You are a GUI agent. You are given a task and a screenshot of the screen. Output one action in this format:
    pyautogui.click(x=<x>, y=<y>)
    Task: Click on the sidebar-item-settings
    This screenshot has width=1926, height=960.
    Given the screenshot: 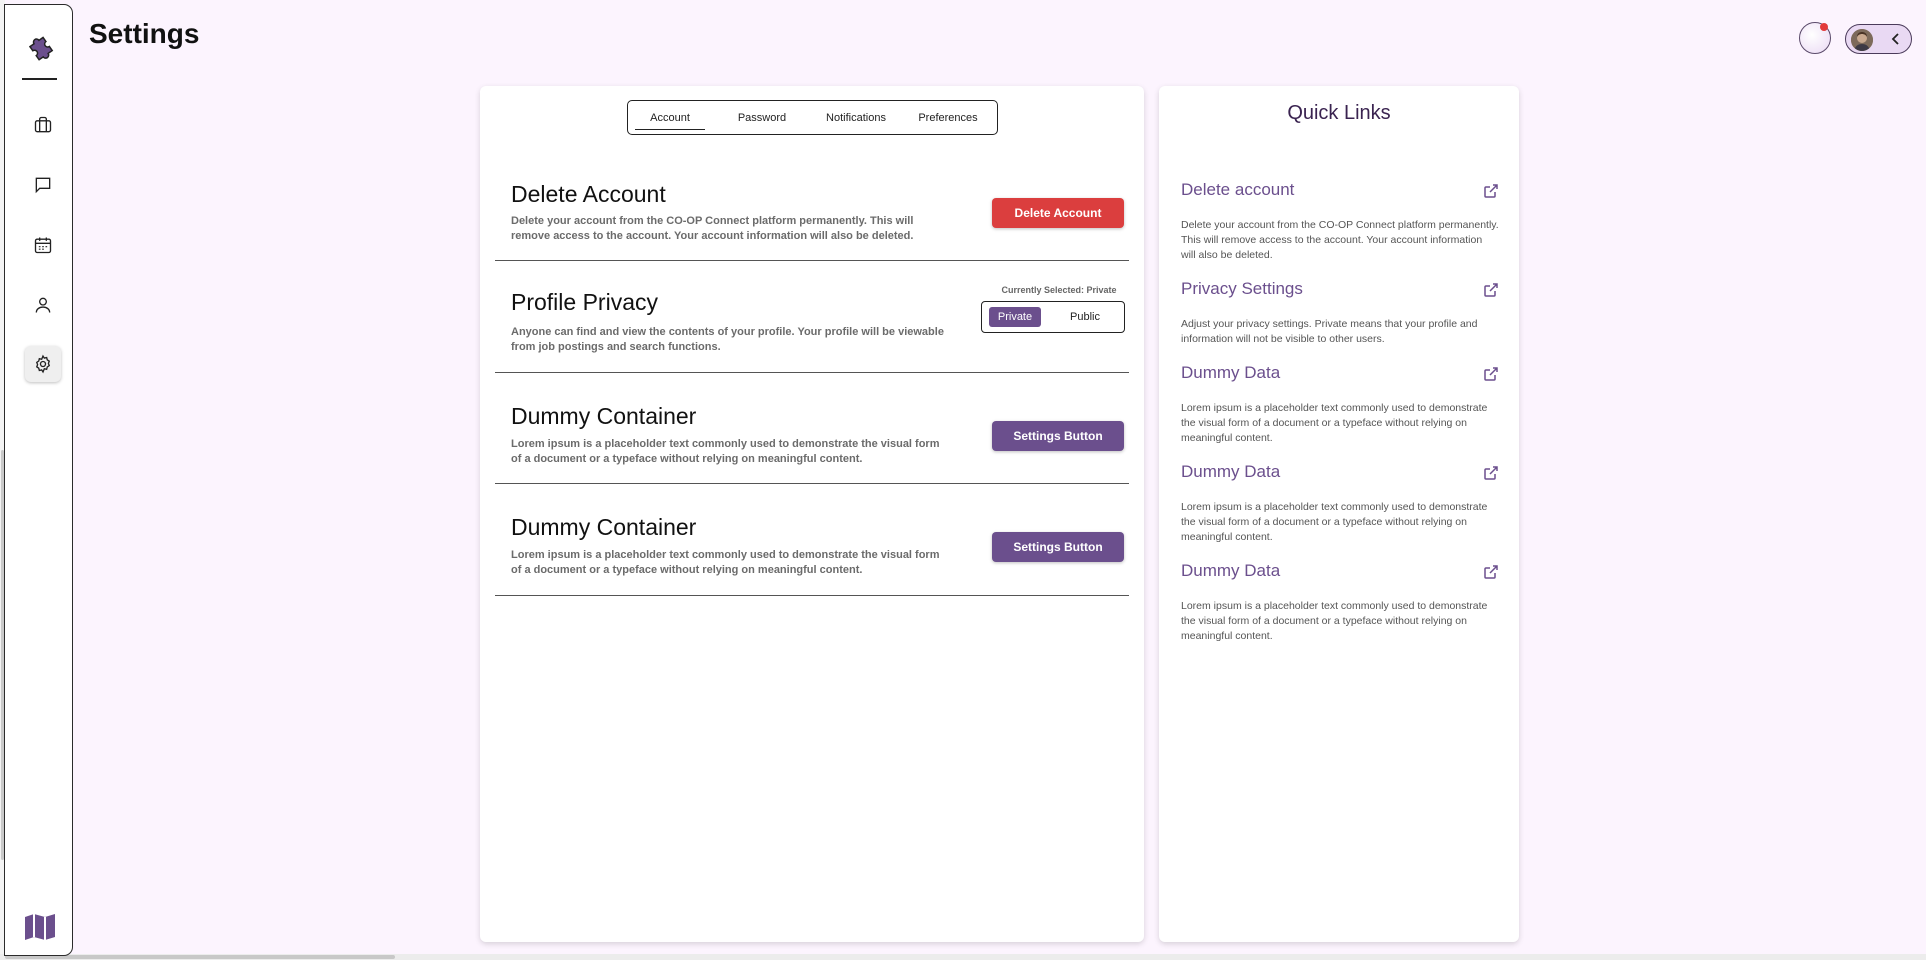 What is the action you would take?
    pyautogui.click(x=43, y=364)
    